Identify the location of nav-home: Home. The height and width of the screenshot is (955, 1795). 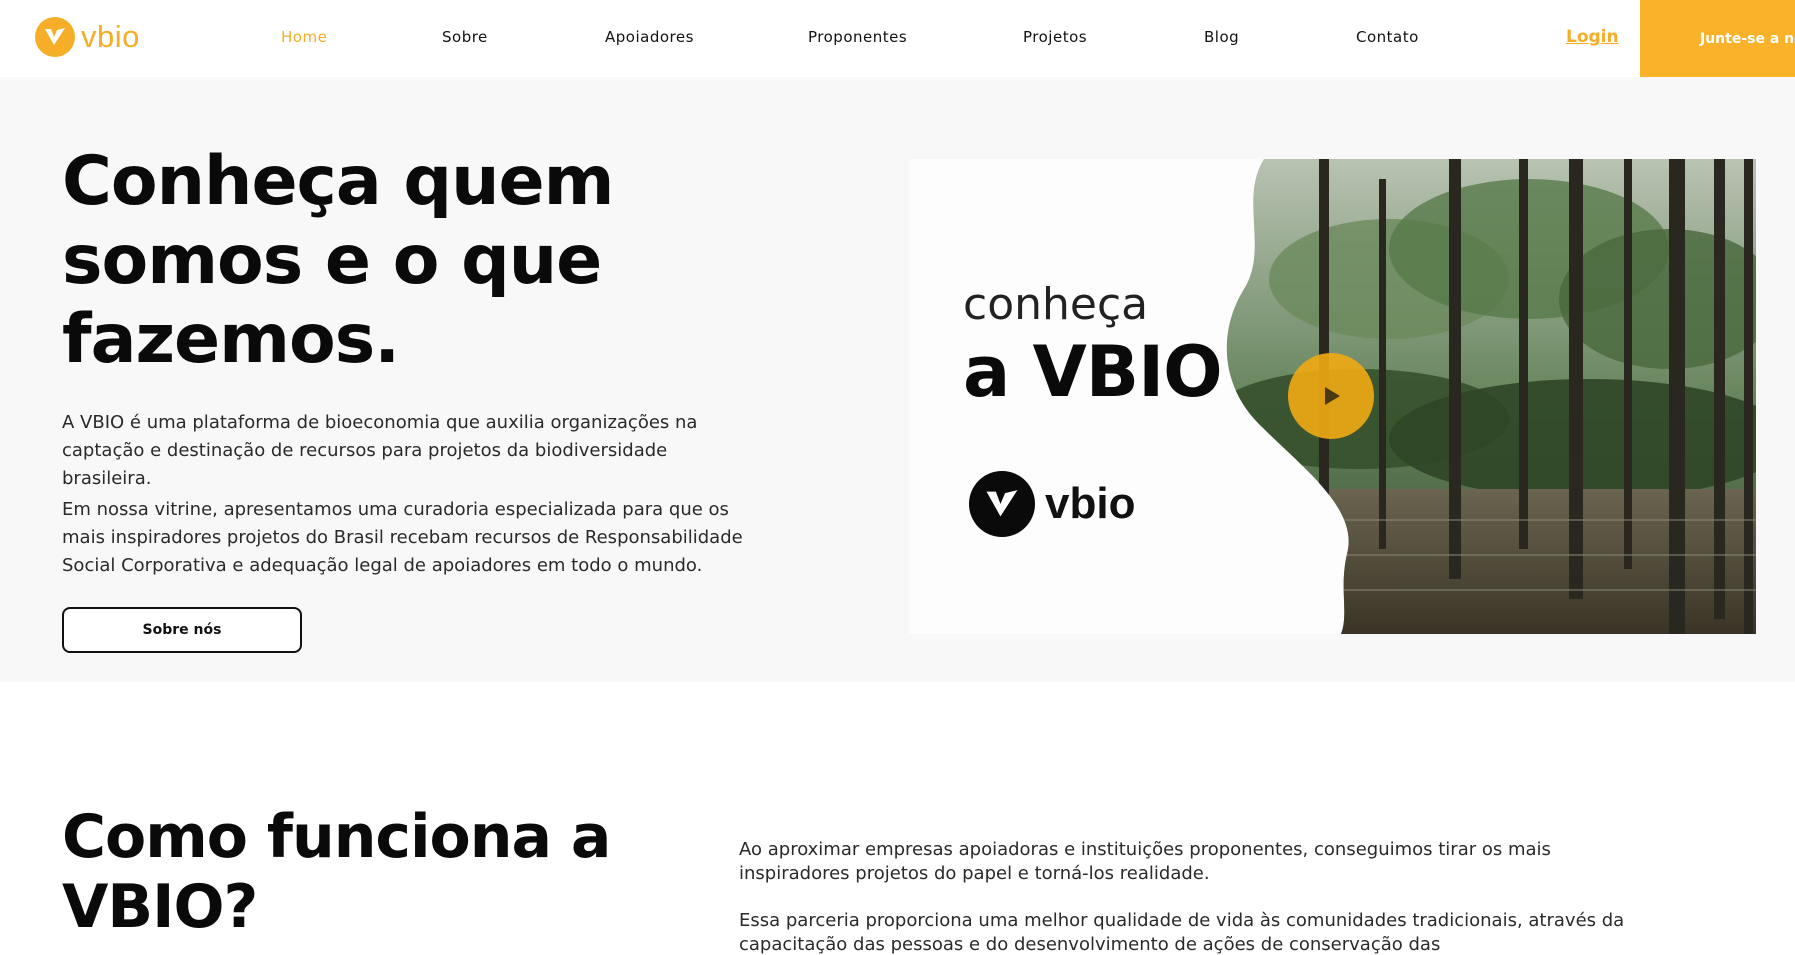
(304, 37).